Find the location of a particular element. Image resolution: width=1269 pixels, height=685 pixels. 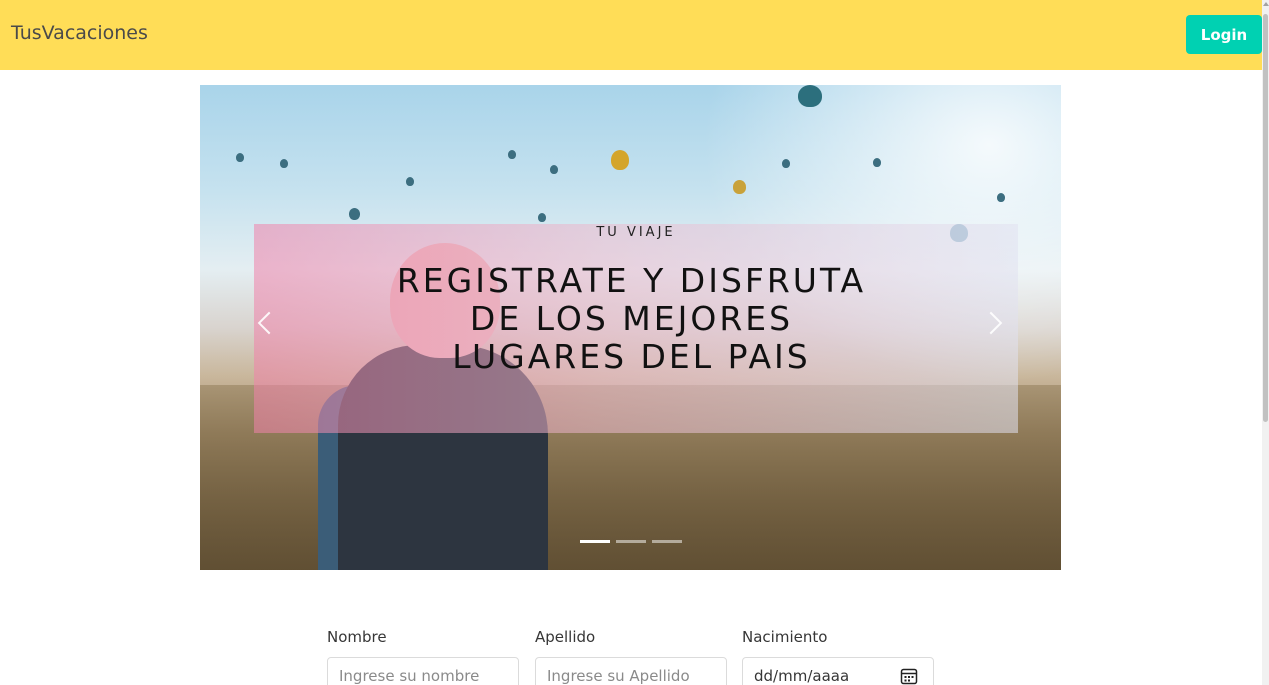

carousel-indicators is located at coordinates (631, 541).